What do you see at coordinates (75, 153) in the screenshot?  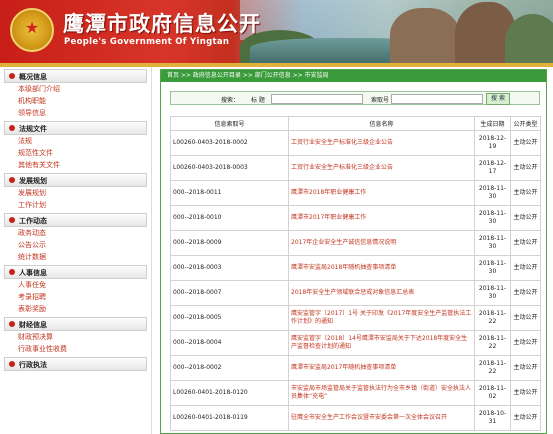 I see `sidebar-item: 规范性文件` at bounding box center [75, 153].